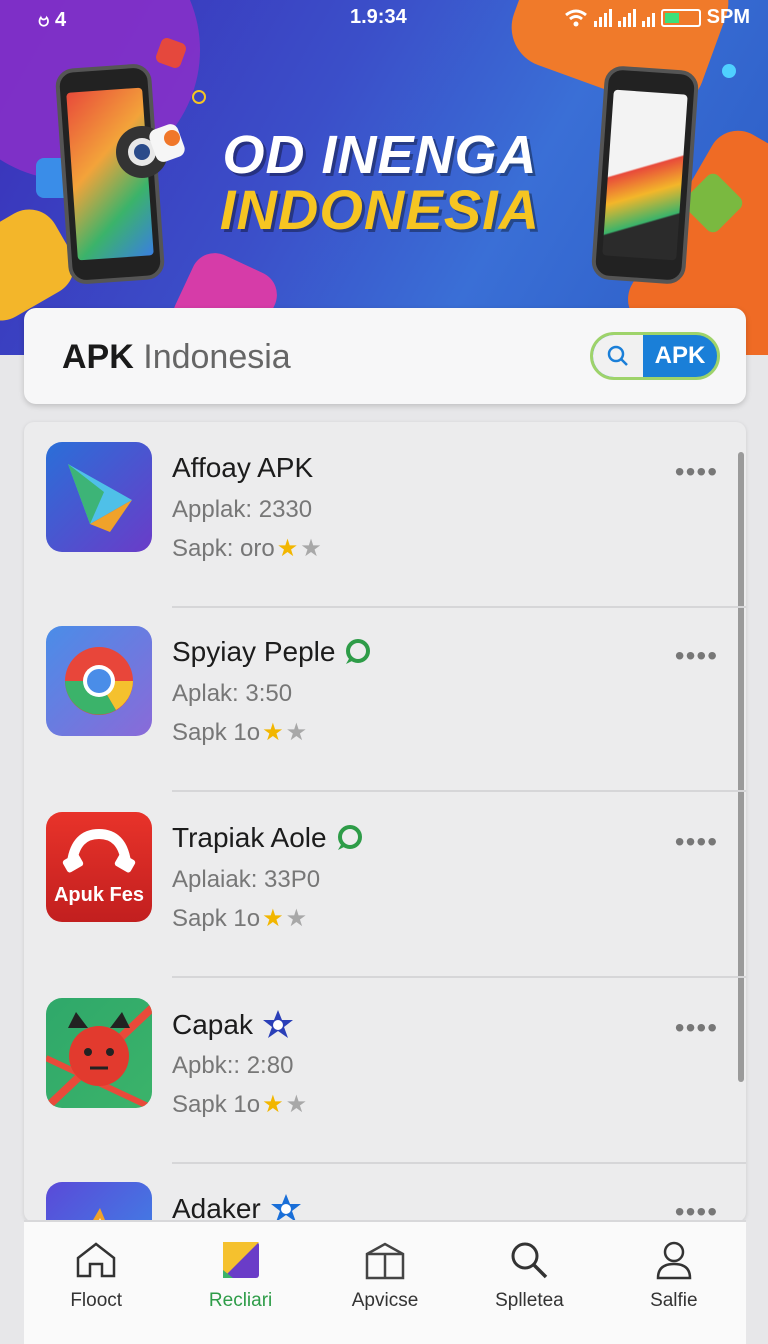 Image resolution: width=768 pixels, height=1344 pixels. What do you see at coordinates (243, 467) in the screenshot?
I see `app-name: Affoay APK` at bounding box center [243, 467].